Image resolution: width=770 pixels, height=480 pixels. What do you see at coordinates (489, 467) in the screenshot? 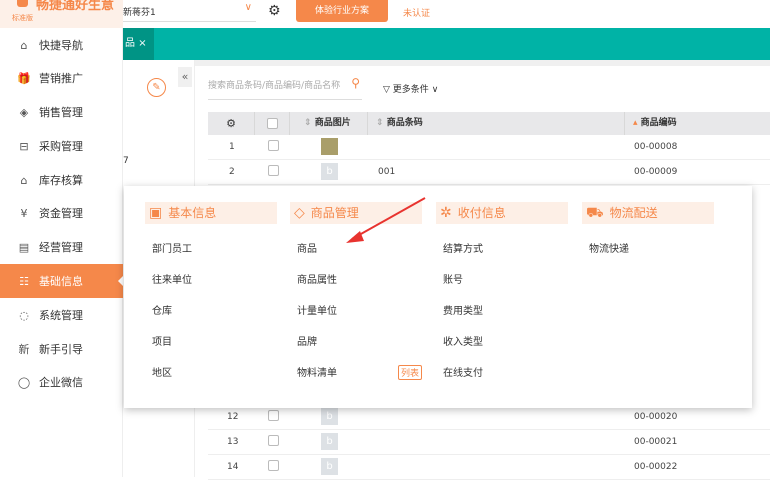
I see `table-row: 14 b 00-00022` at bounding box center [489, 467].